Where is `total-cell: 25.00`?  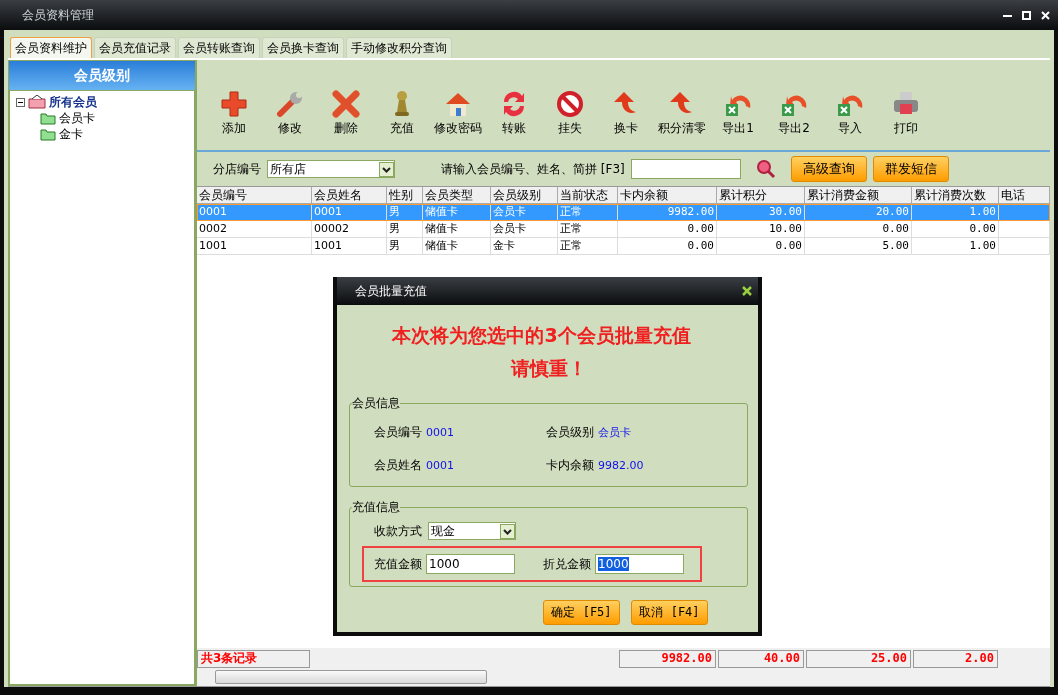 total-cell: 25.00 is located at coordinates (858, 659).